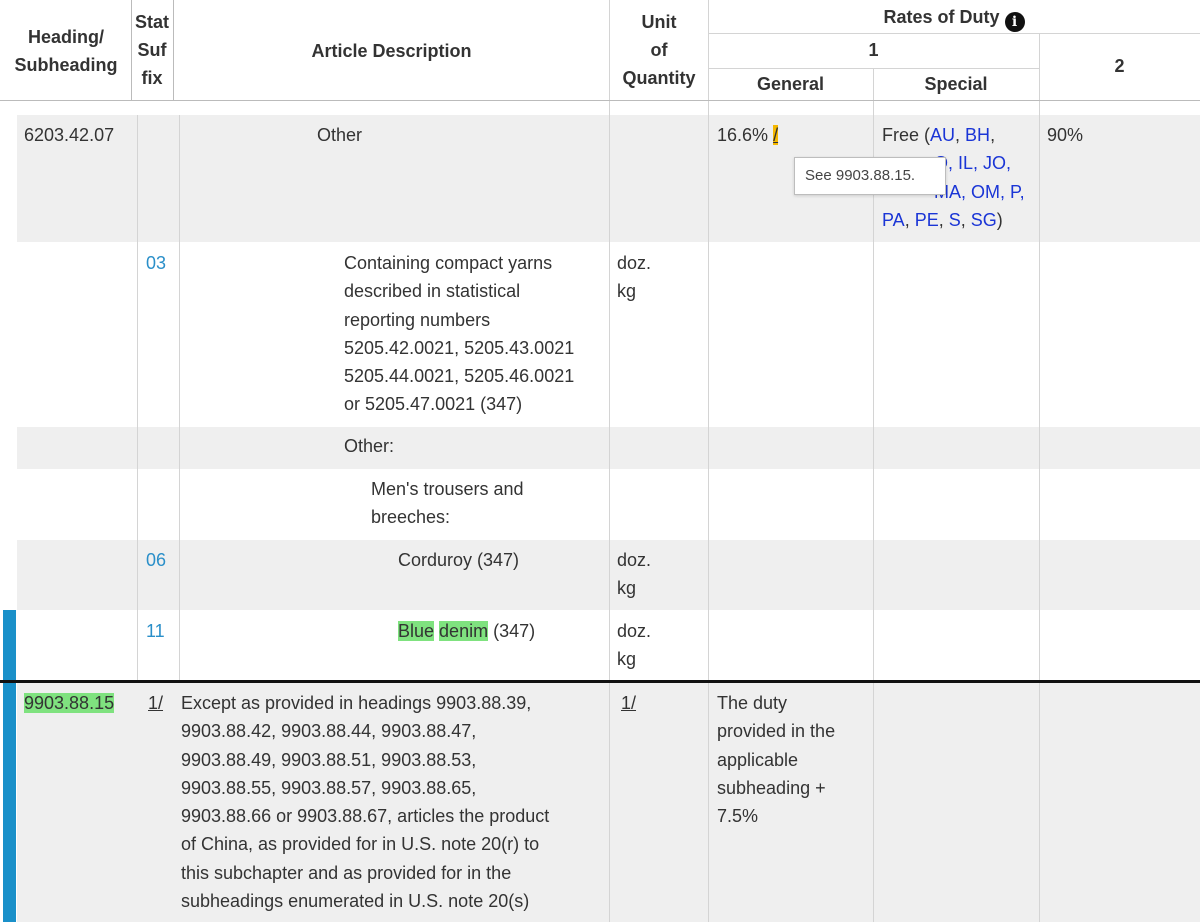 This screenshot has height=922, width=1200. What do you see at coordinates (433, 404) in the screenshot?
I see `description-line: or 5205.47.0021 (347)` at bounding box center [433, 404].